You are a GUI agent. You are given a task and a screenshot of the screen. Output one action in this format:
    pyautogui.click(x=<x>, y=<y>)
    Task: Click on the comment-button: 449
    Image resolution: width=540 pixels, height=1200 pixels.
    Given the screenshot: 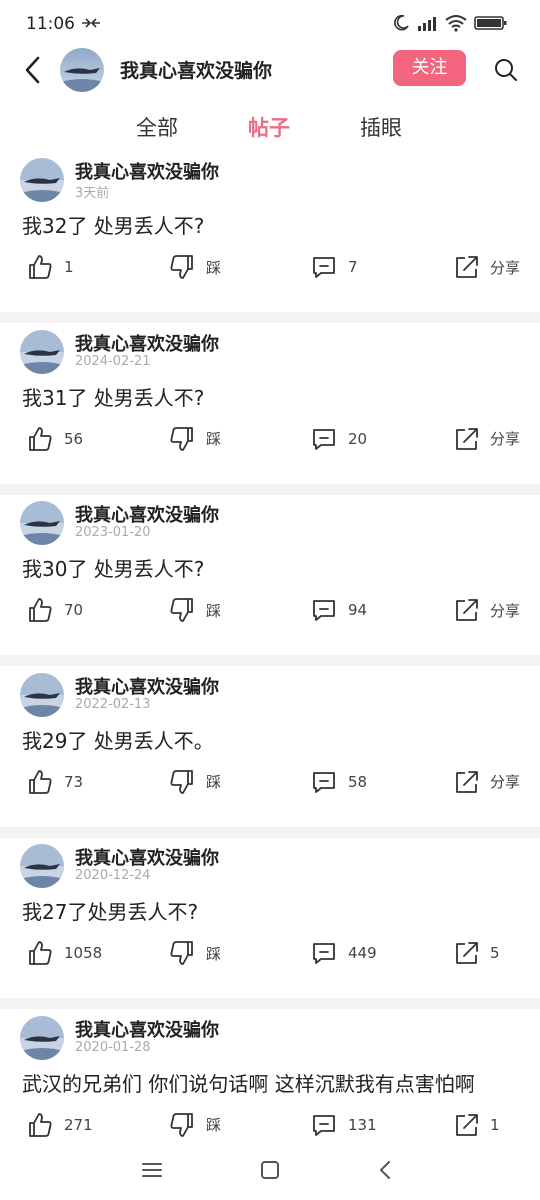 What is the action you would take?
    pyautogui.click(x=343, y=953)
    